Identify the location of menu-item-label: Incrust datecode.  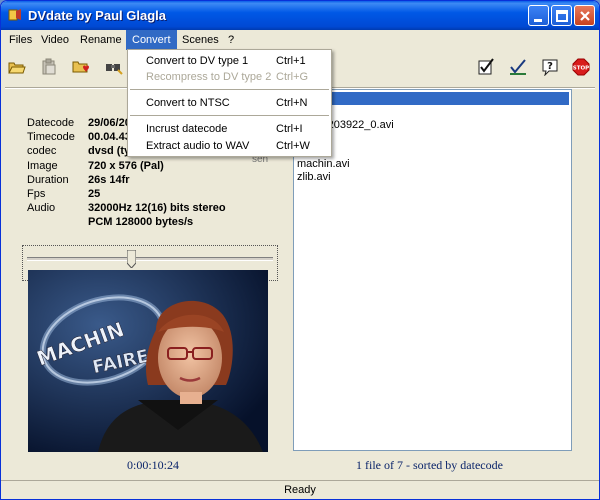
(187, 129).